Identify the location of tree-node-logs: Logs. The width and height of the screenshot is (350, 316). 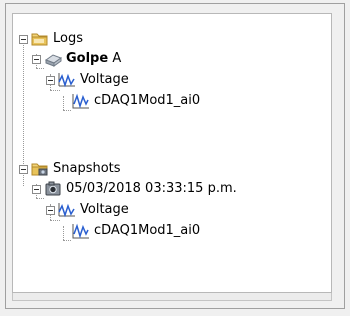
(57, 39).